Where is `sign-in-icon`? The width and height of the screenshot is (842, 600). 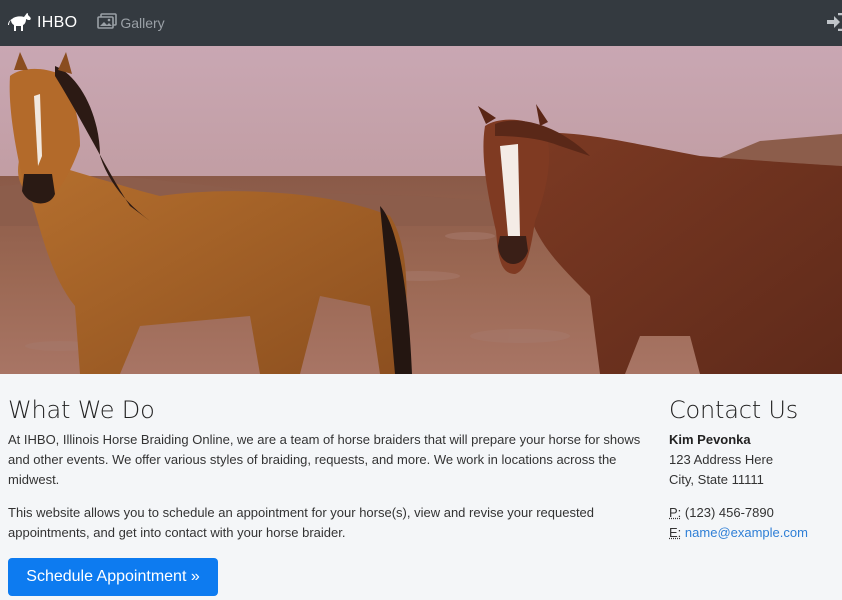 sign-in-icon is located at coordinates (834, 23).